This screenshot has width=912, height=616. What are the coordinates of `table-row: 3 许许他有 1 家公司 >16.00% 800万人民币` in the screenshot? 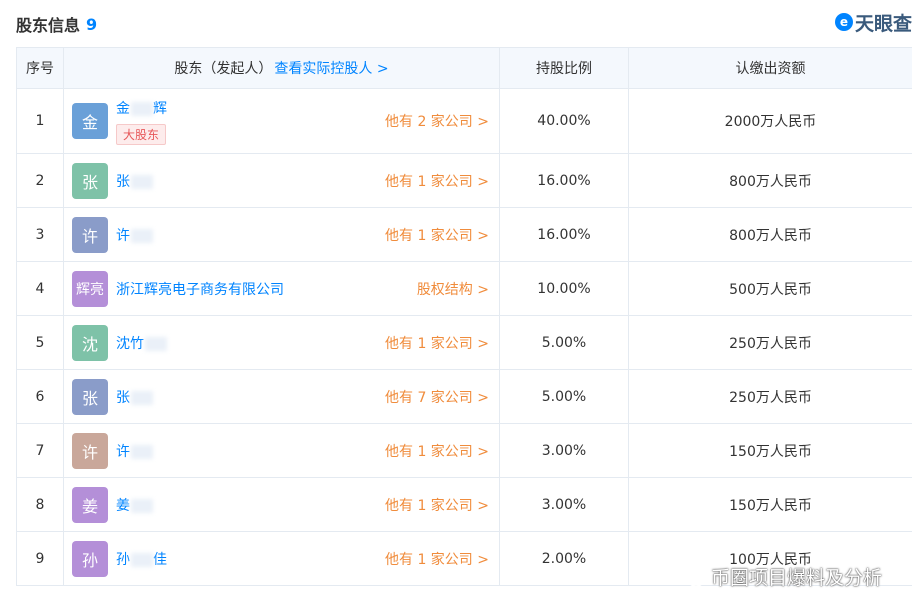 It's located at (464, 235).